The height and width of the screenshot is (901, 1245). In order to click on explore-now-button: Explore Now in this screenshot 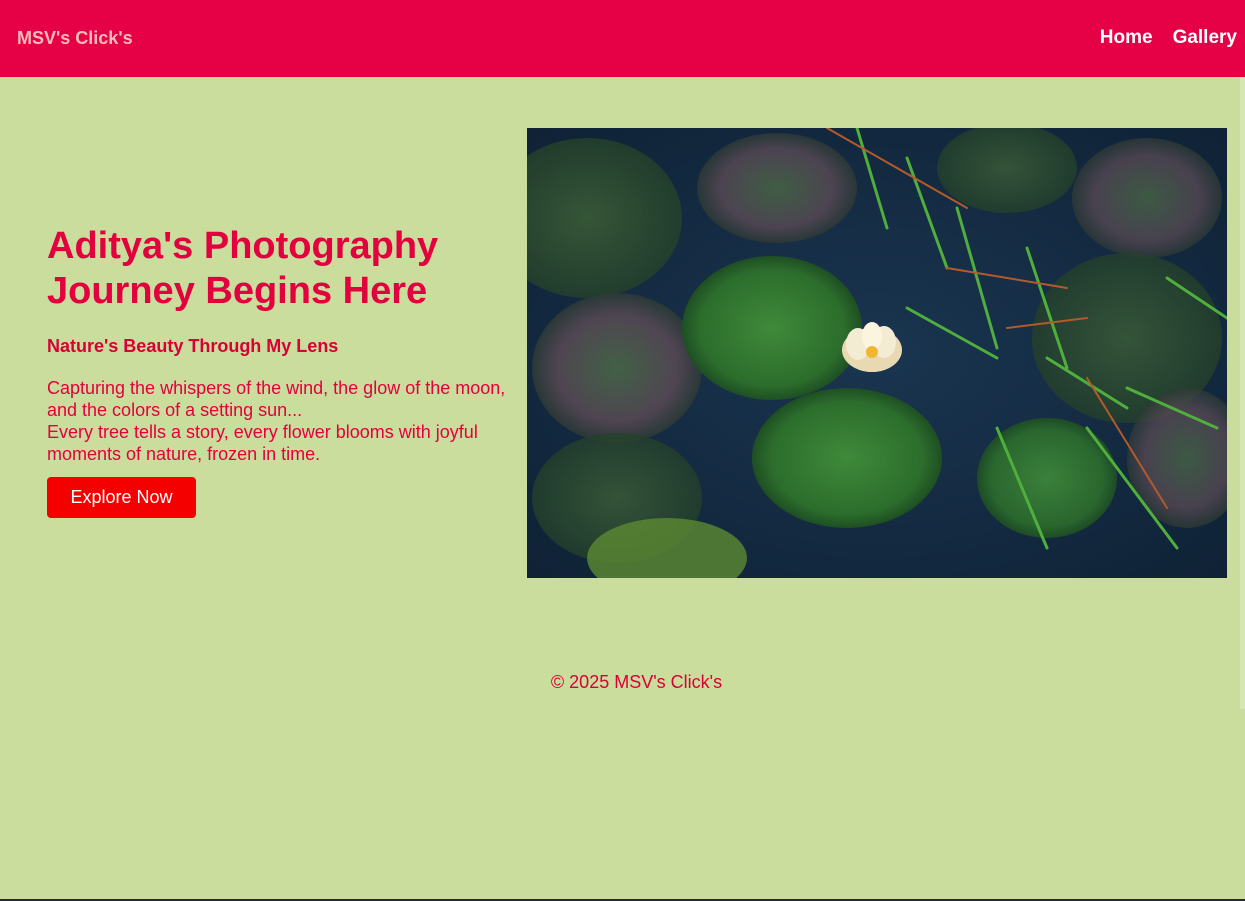, I will do `click(121, 497)`.